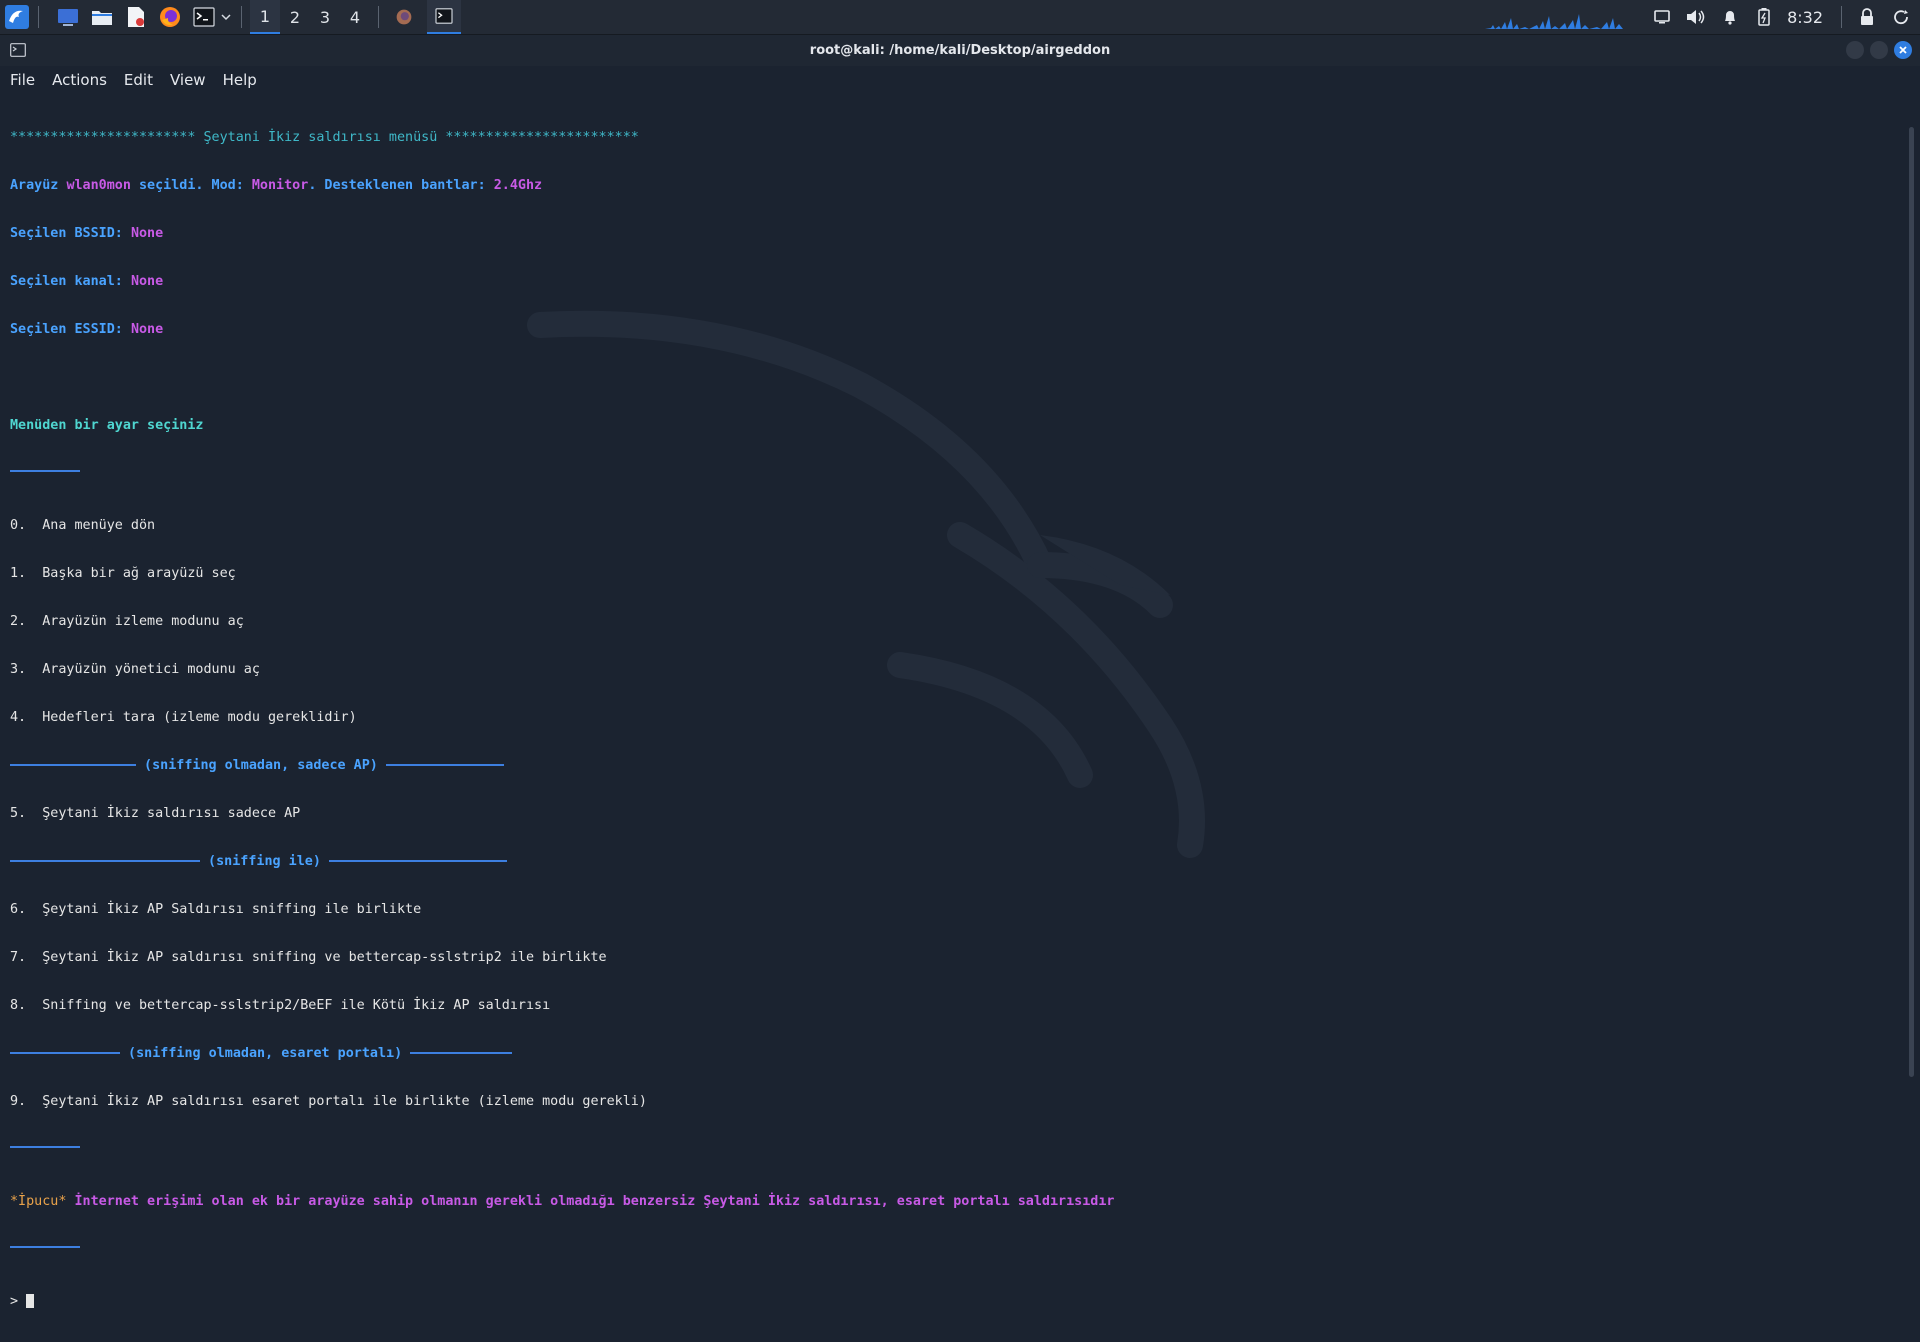 The width and height of the screenshot is (1920, 1342). I want to click on close-button, so click(1903, 50).